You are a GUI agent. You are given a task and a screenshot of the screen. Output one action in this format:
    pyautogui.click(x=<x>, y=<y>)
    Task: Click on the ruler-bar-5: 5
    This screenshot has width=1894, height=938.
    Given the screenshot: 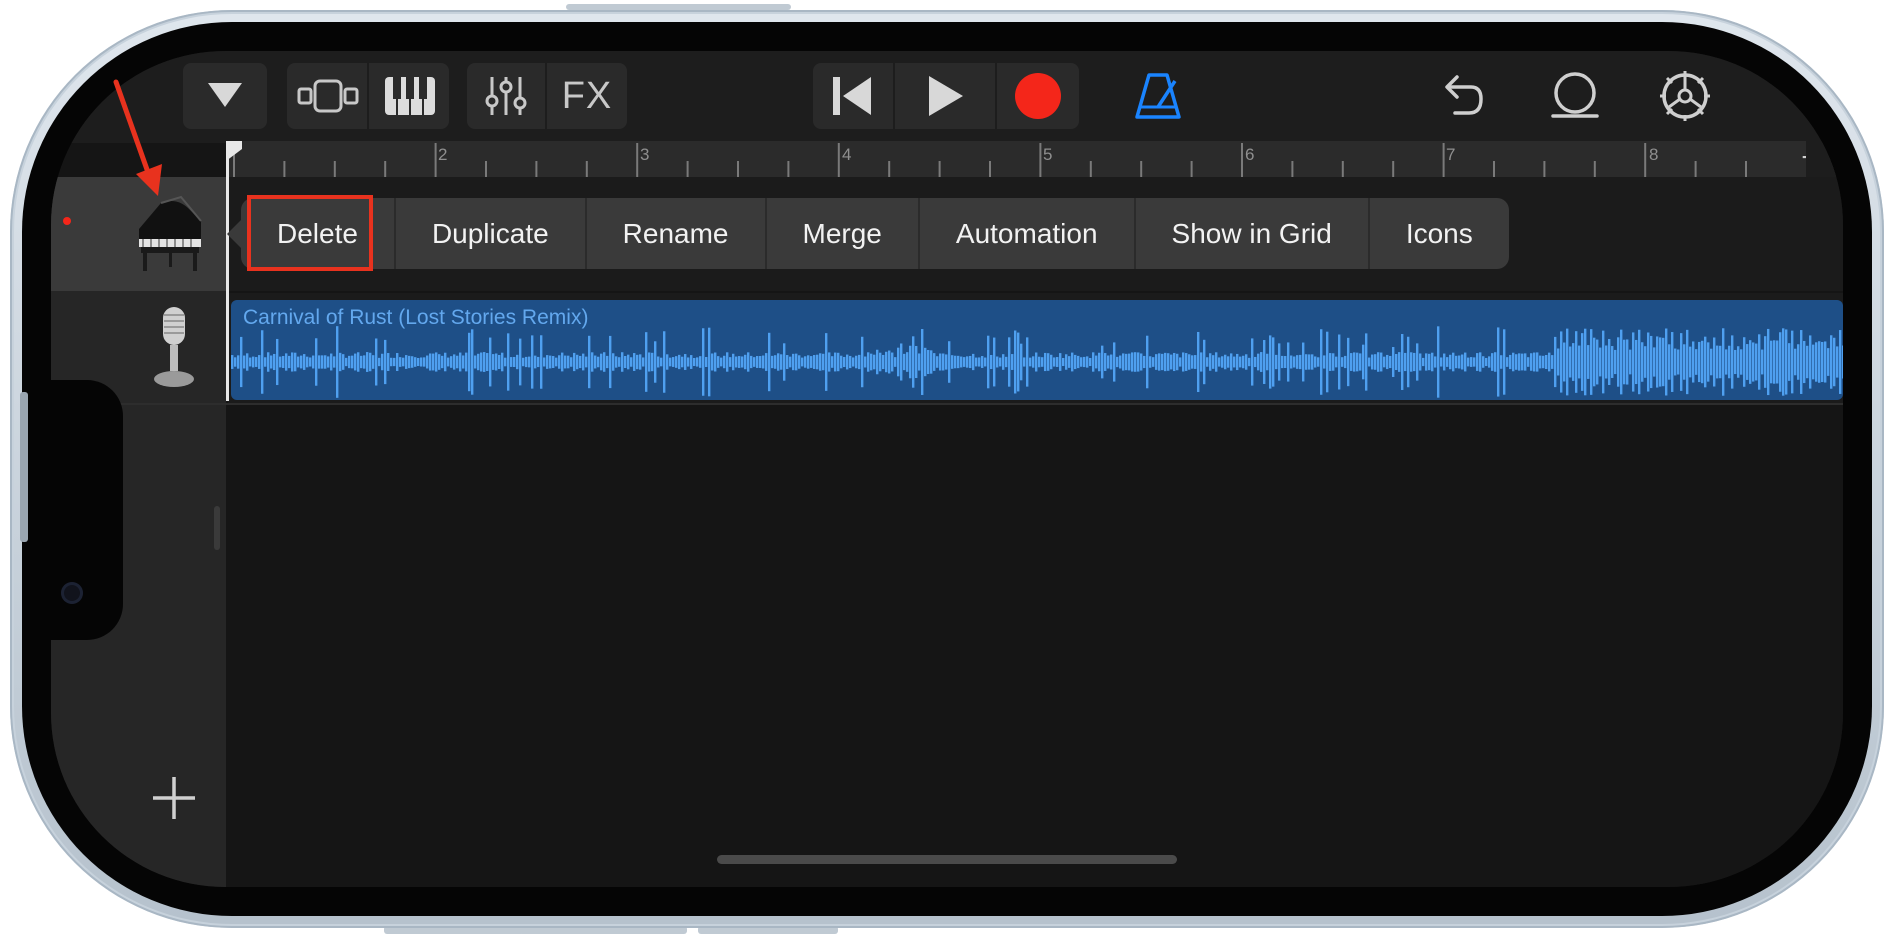 What is the action you would take?
    pyautogui.click(x=1048, y=154)
    